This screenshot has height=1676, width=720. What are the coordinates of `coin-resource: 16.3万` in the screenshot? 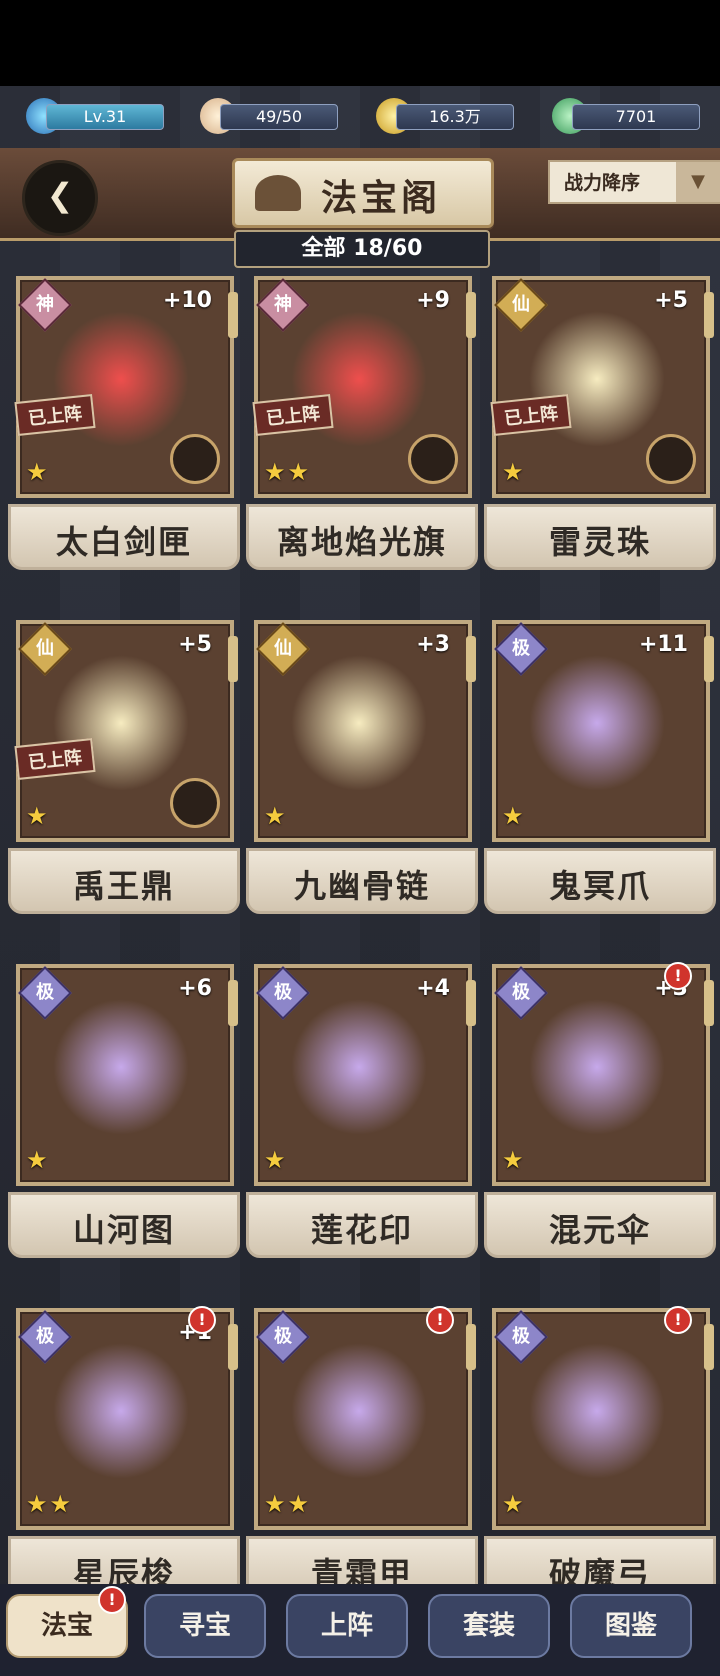 It's located at (446, 116).